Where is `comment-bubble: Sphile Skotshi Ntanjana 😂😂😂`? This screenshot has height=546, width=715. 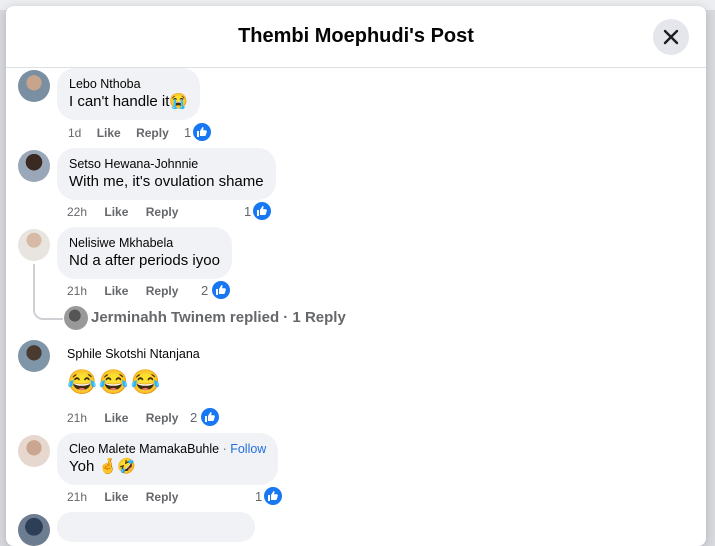 comment-bubble: Sphile Skotshi Ntanjana 😂😂😂 is located at coordinates (133, 372).